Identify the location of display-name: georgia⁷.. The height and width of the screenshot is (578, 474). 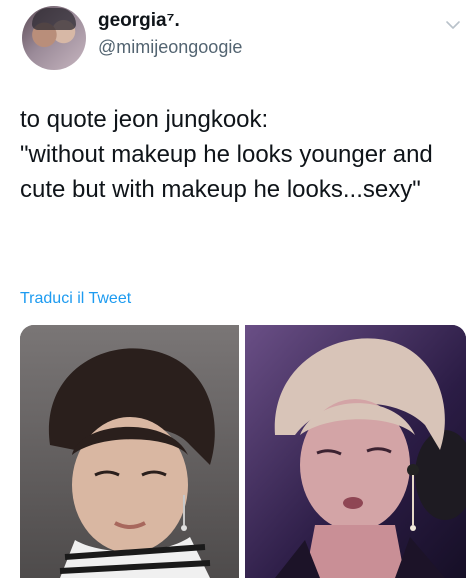
(139, 21).